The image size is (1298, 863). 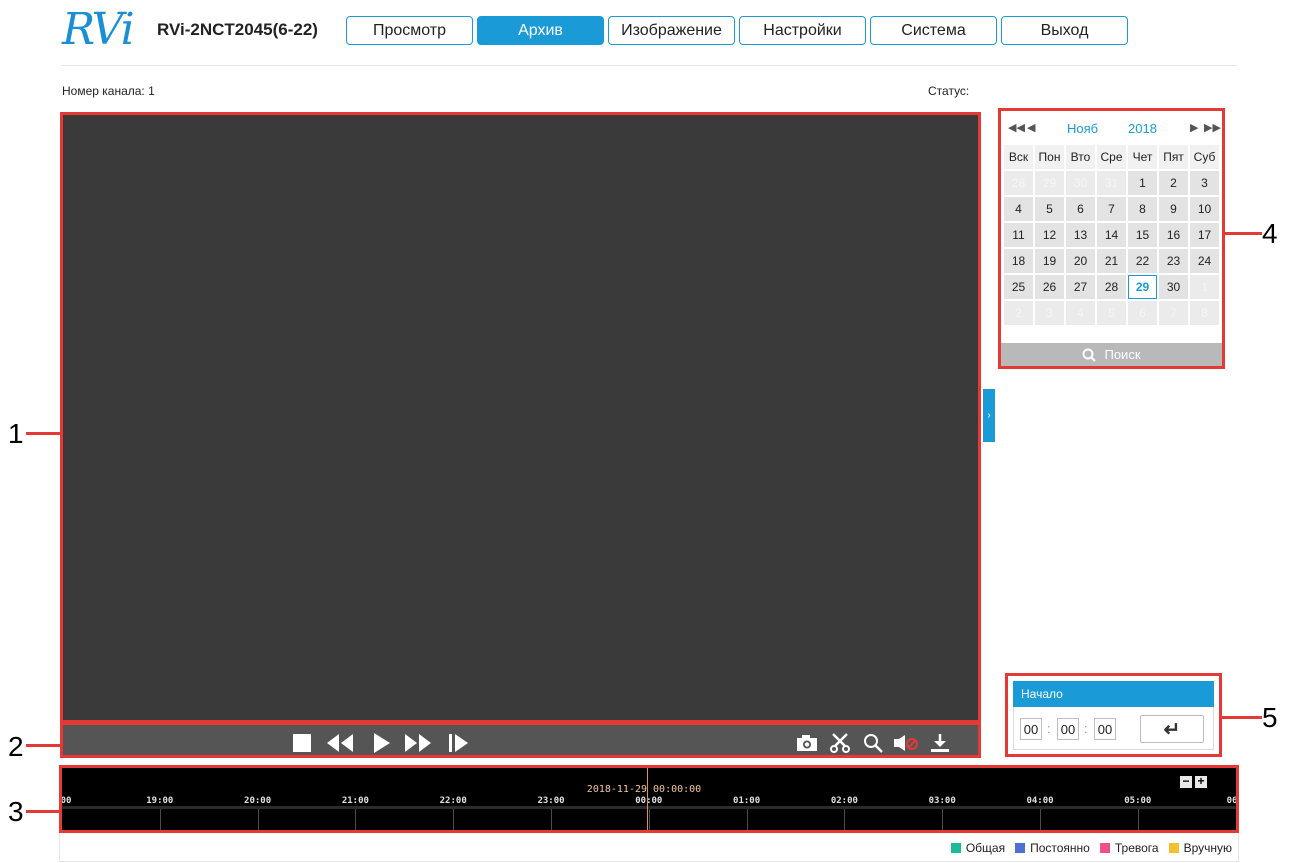 What do you see at coordinates (1204, 235) in the screenshot?
I see `calendar-day: 17` at bounding box center [1204, 235].